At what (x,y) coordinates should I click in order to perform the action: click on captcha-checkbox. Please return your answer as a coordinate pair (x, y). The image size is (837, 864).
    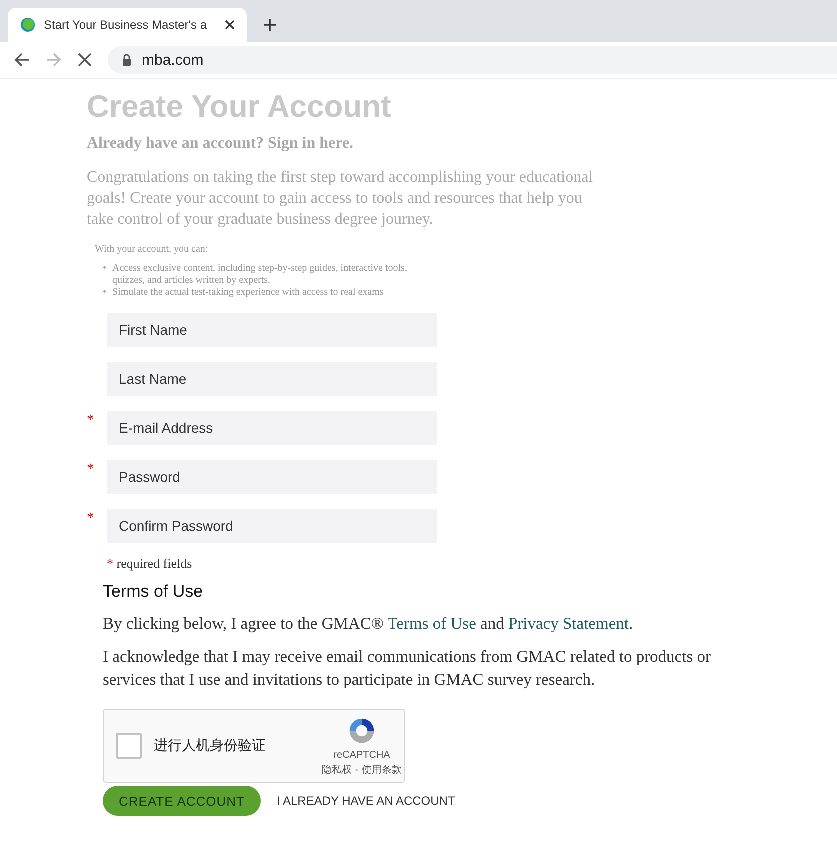
    Looking at the image, I should click on (129, 746).